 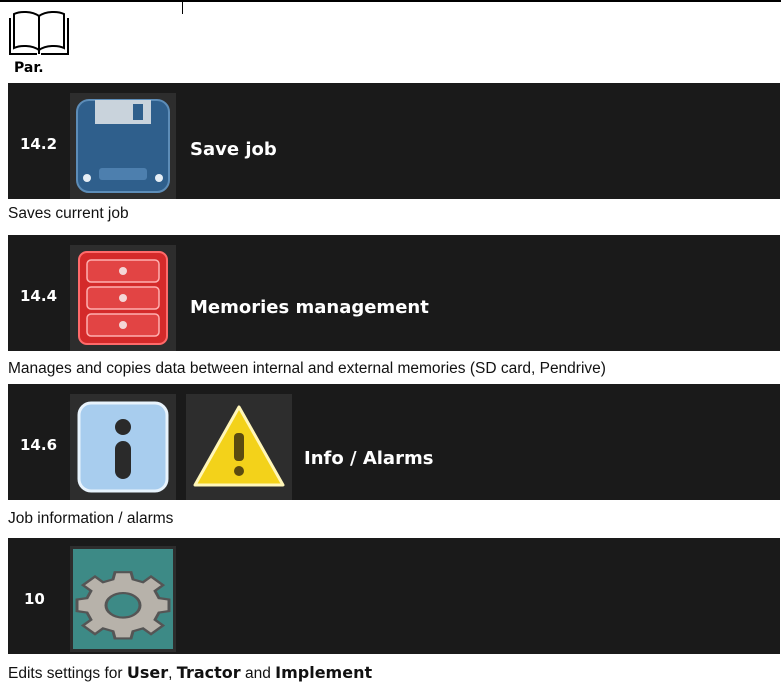 What do you see at coordinates (39, 144) in the screenshot?
I see `paragraph-number: 14.2` at bounding box center [39, 144].